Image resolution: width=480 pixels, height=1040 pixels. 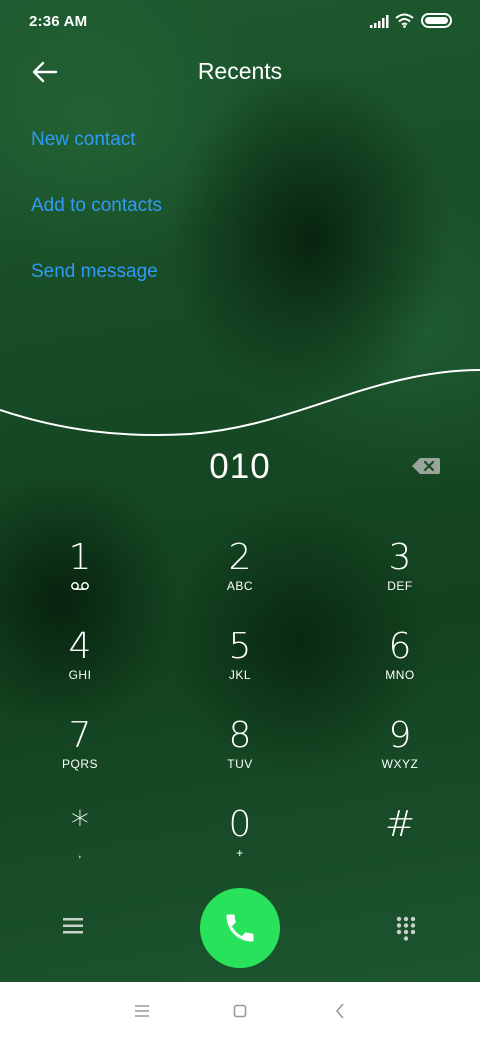 I want to click on menu-icon, so click(x=73, y=926).